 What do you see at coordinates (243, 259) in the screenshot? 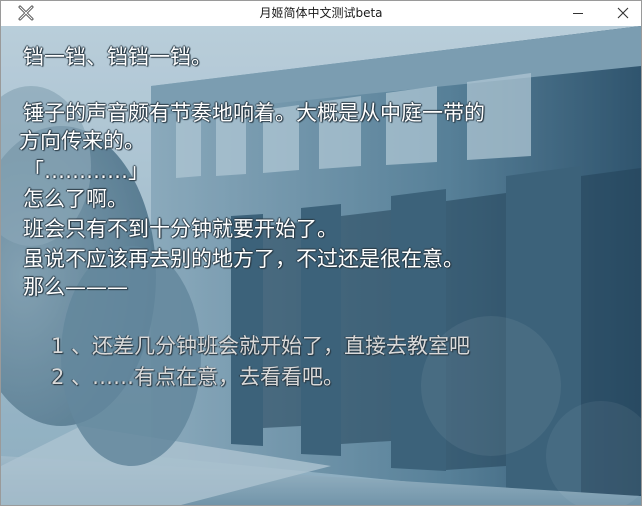
I see `dialogue-line: 虽说不应该再去别的地方了，不过还是很在意。` at bounding box center [243, 259].